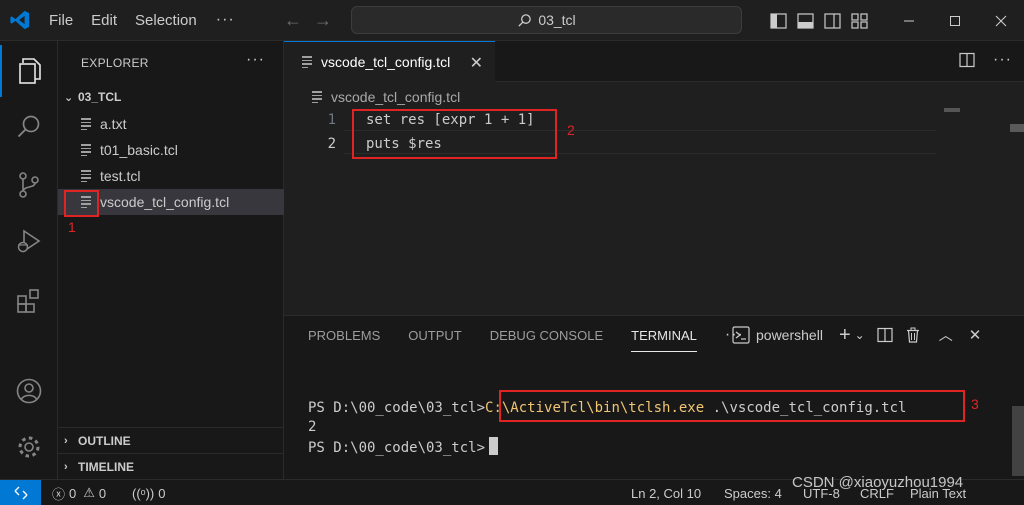 This screenshot has width=1024, height=505. I want to click on line-number: 1, so click(331, 120).